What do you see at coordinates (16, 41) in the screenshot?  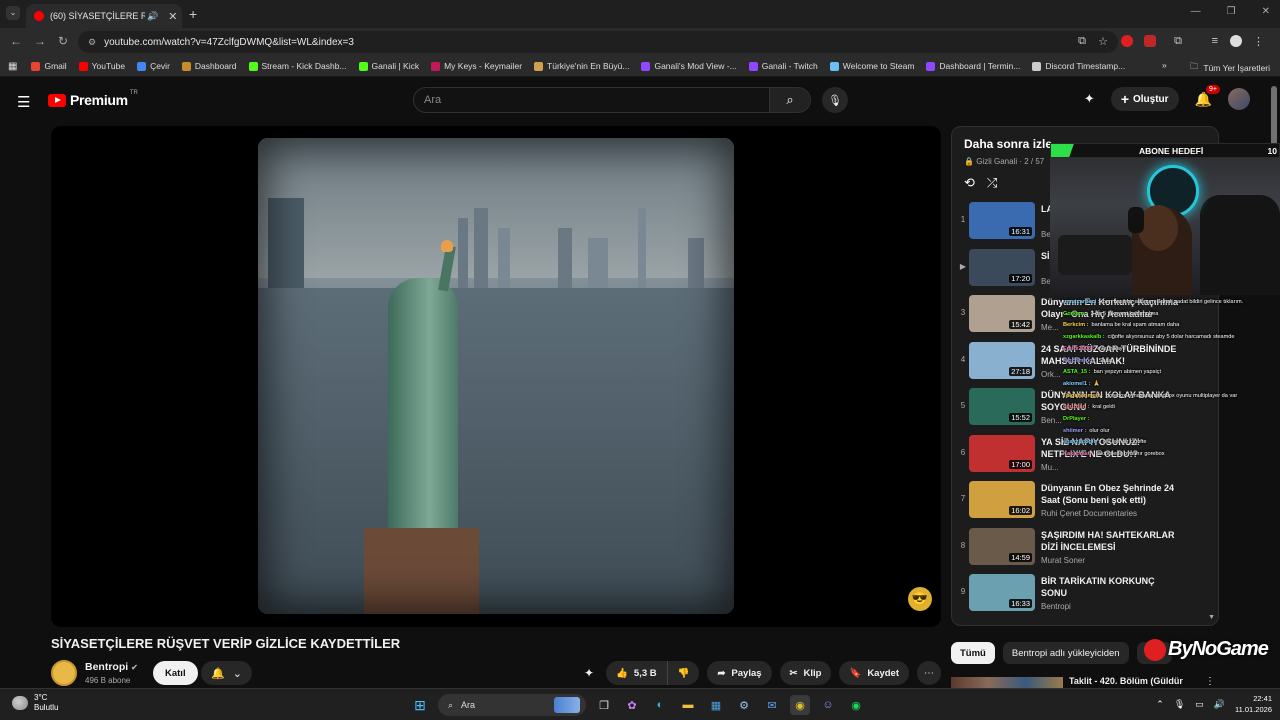 I see `back-icon: ←` at bounding box center [16, 41].